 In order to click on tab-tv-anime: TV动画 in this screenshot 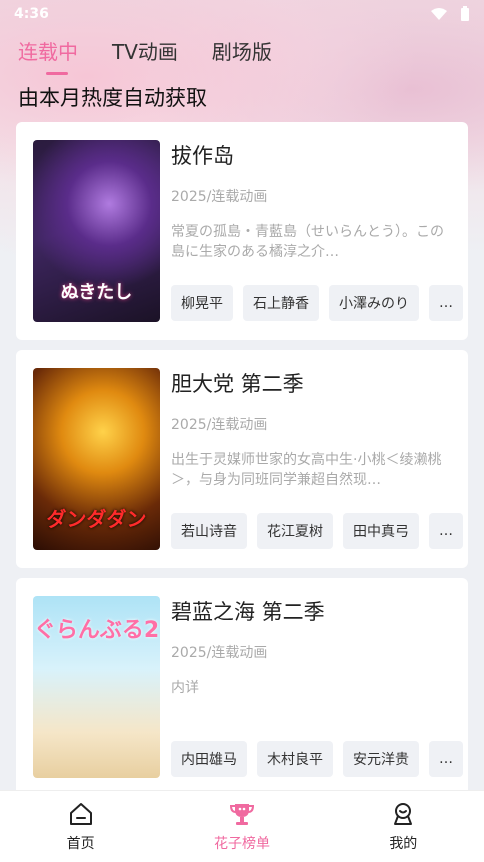, I will do `click(145, 55)`.